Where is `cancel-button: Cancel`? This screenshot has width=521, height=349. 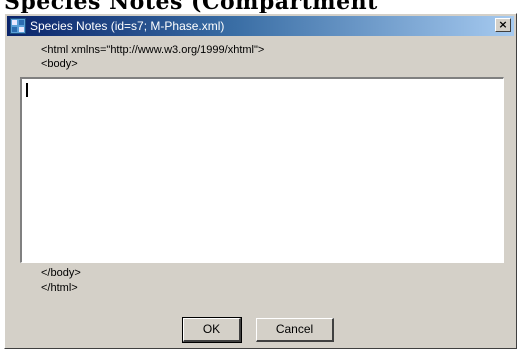 cancel-button: Cancel is located at coordinates (295, 330).